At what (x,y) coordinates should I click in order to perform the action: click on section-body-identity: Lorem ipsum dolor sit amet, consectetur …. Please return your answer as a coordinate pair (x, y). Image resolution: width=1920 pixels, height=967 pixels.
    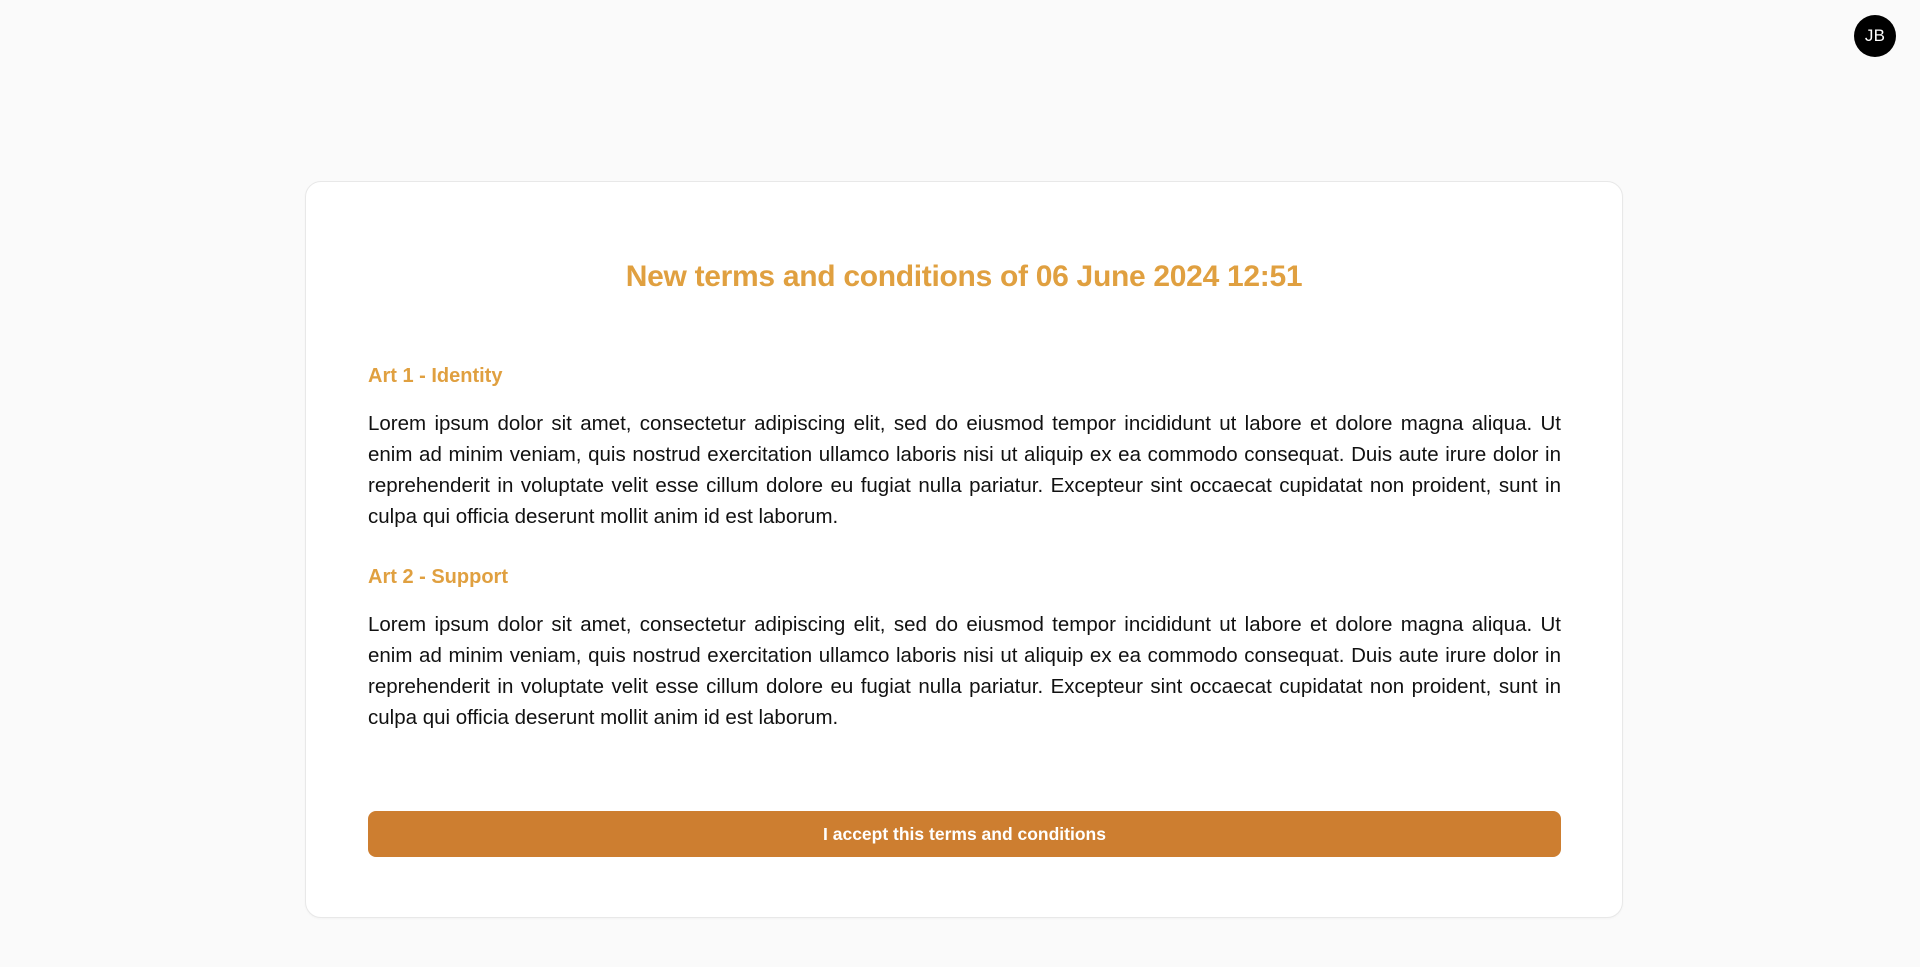
    Looking at the image, I should click on (964, 470).